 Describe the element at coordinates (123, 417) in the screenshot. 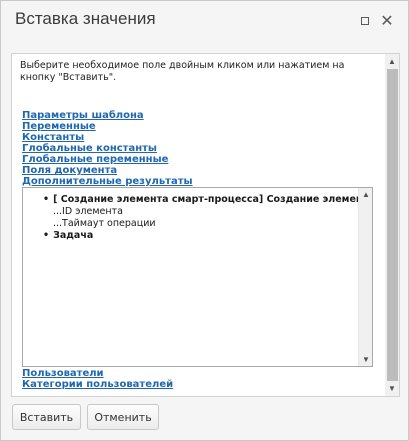

I see `cancel-button: Отменить` at that location.